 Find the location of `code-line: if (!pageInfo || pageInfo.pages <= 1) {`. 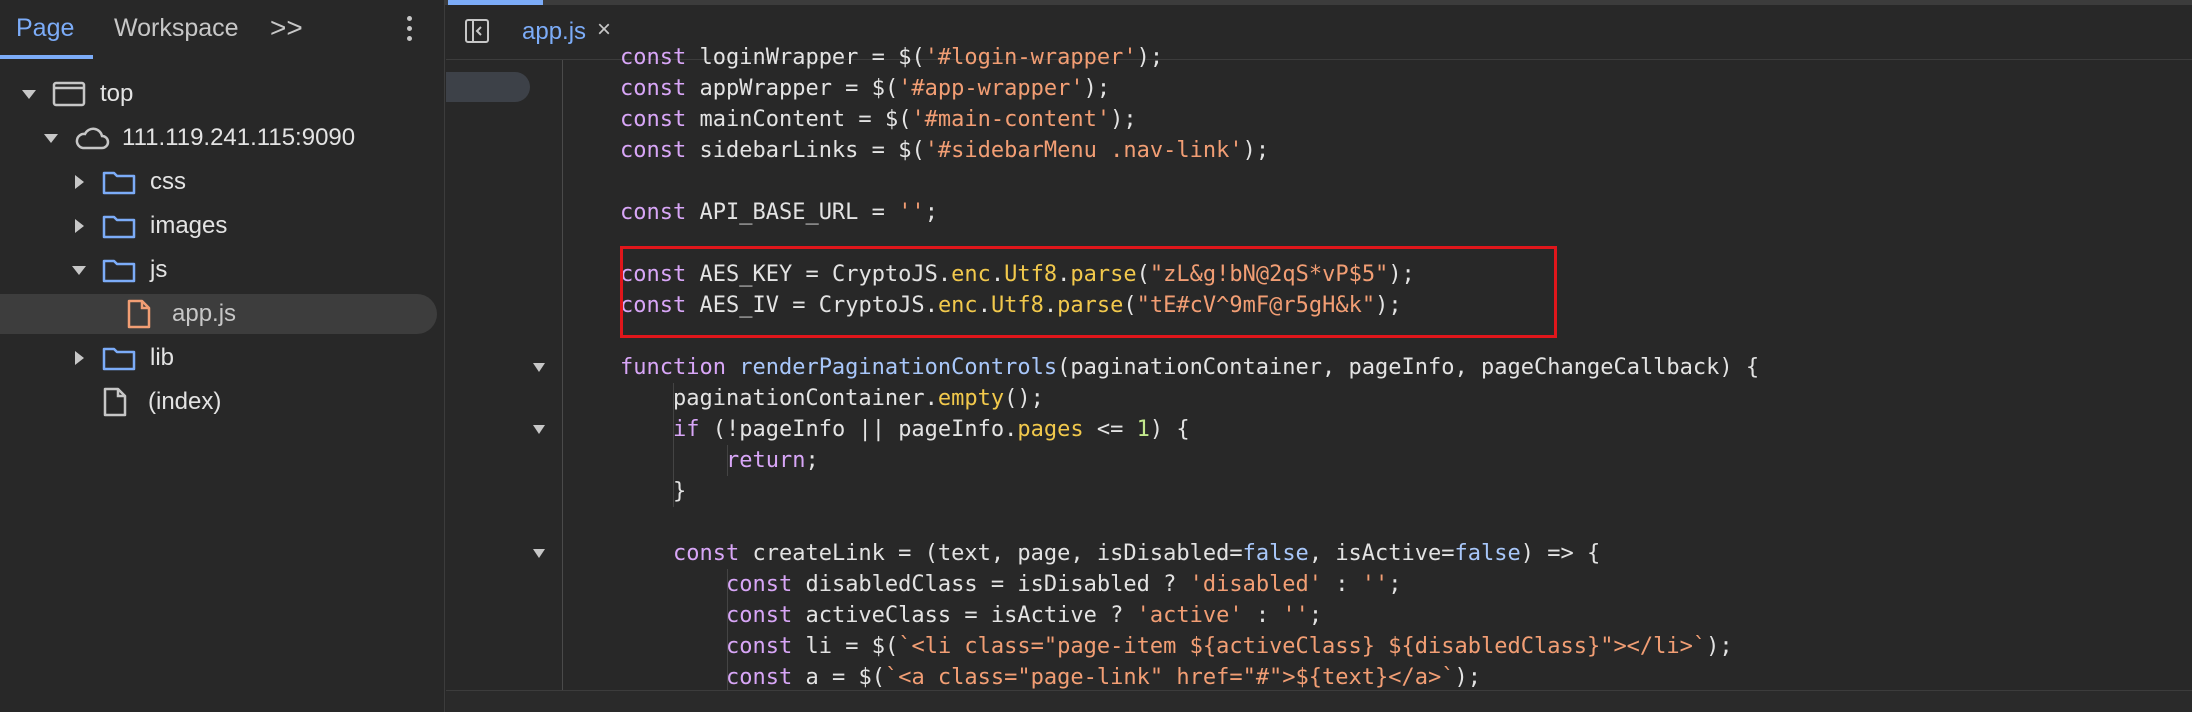

code-line: if (!pageInfo || pageInfo.pages <= 1) { is located at coordinates (905, 429).